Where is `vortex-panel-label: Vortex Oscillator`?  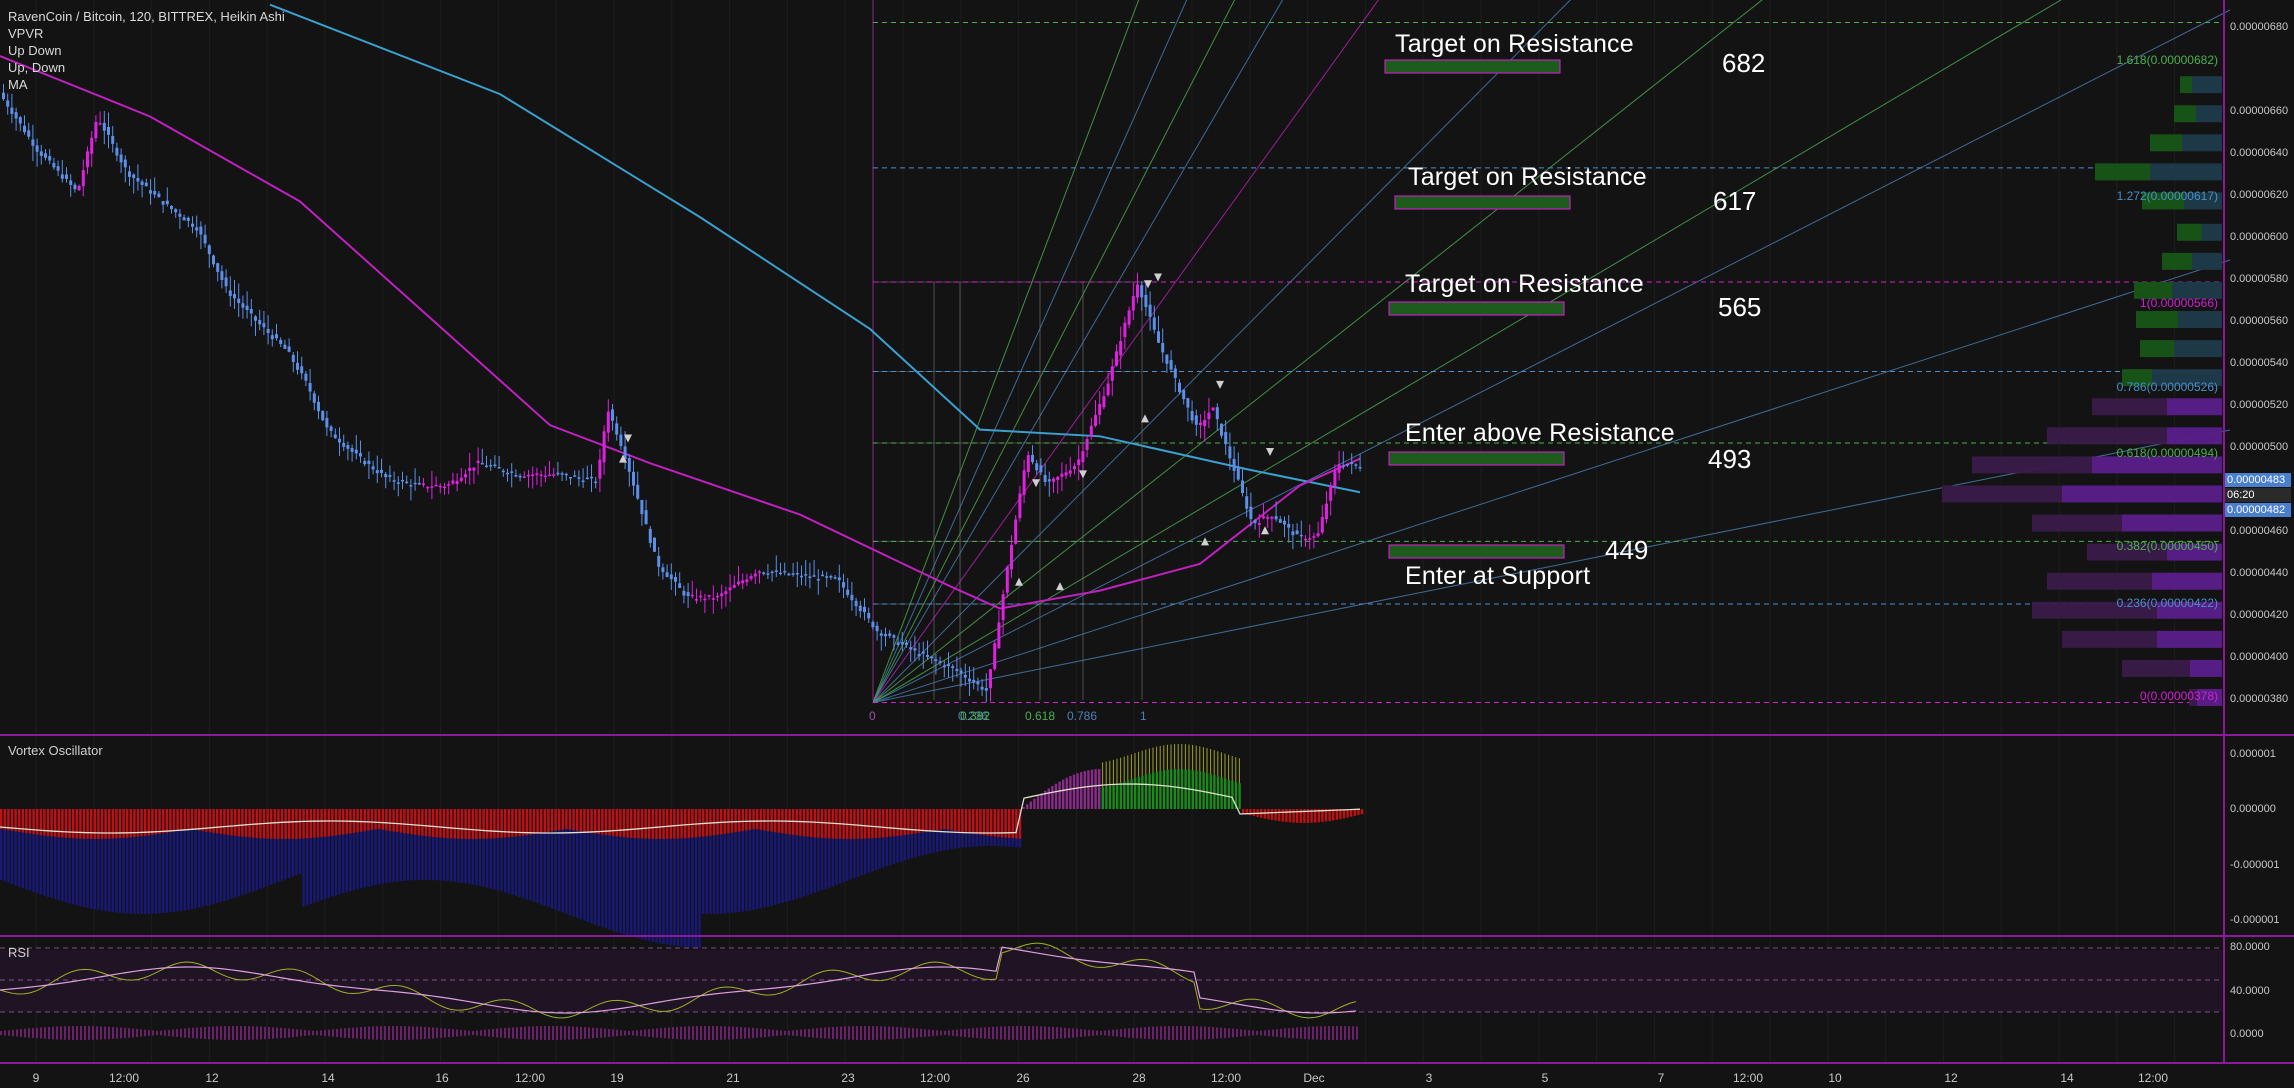 vortex-panel-label: Vortex Oscillator is located at coordinates (55, 750).